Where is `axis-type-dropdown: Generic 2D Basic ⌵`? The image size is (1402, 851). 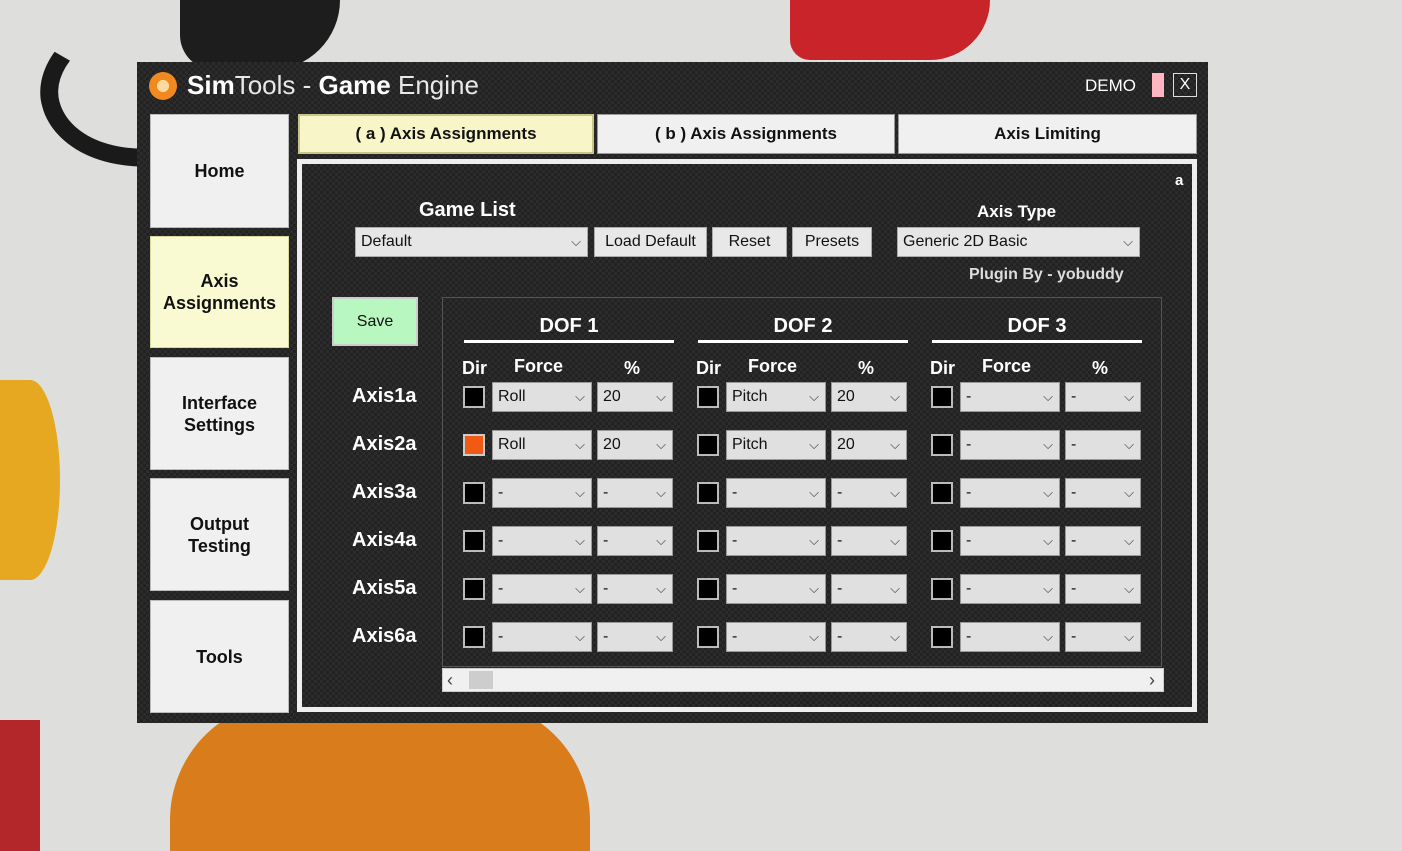
axis-type-dropdown: Generic 2D Basic ⌵ is located at coordinates (1018, 242).